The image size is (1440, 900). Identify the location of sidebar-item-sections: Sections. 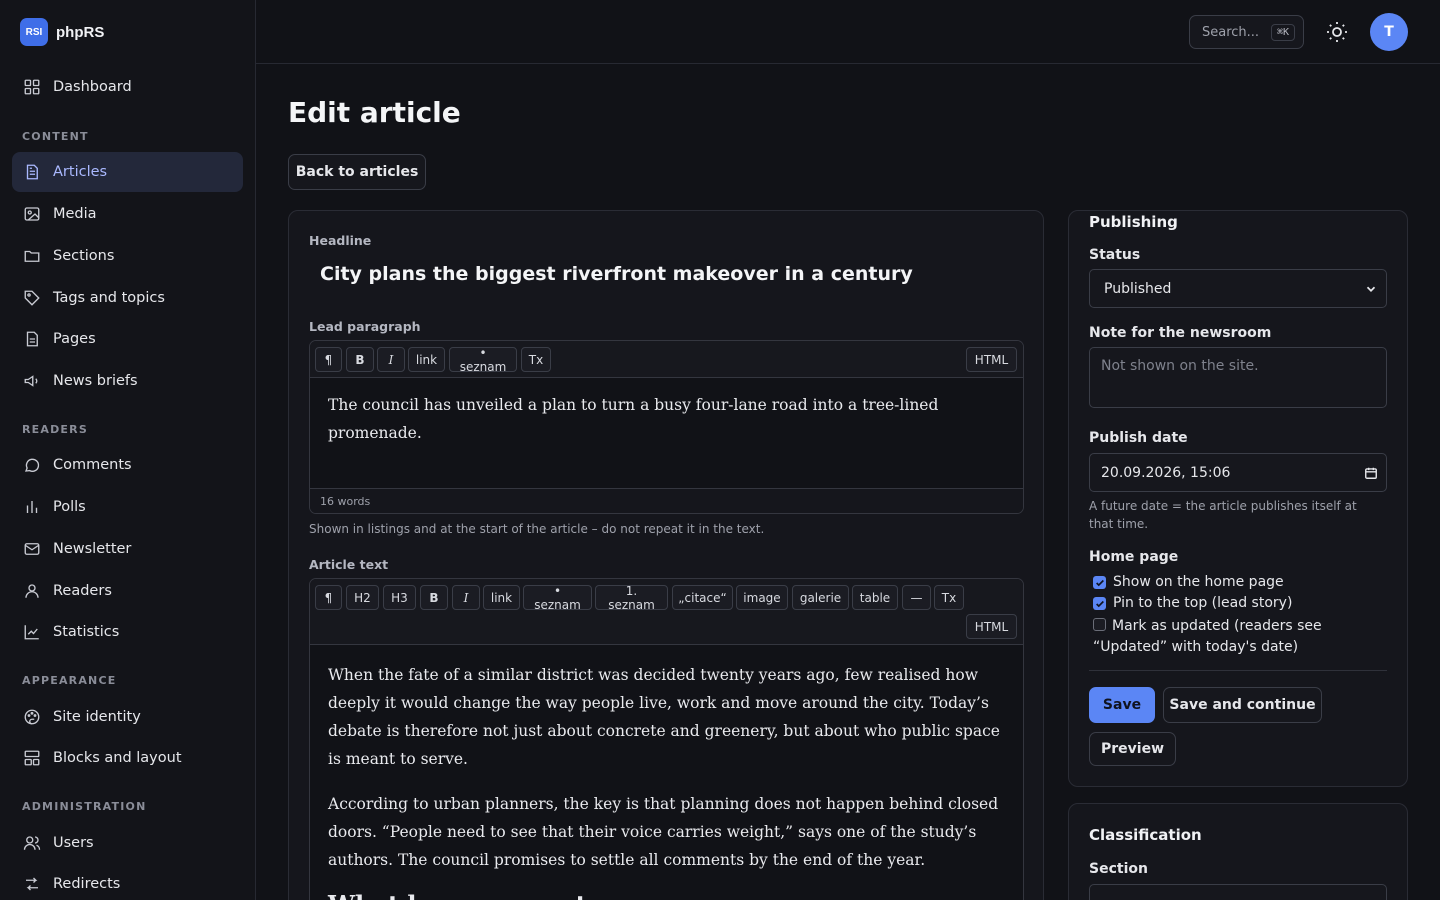
(127, 256).